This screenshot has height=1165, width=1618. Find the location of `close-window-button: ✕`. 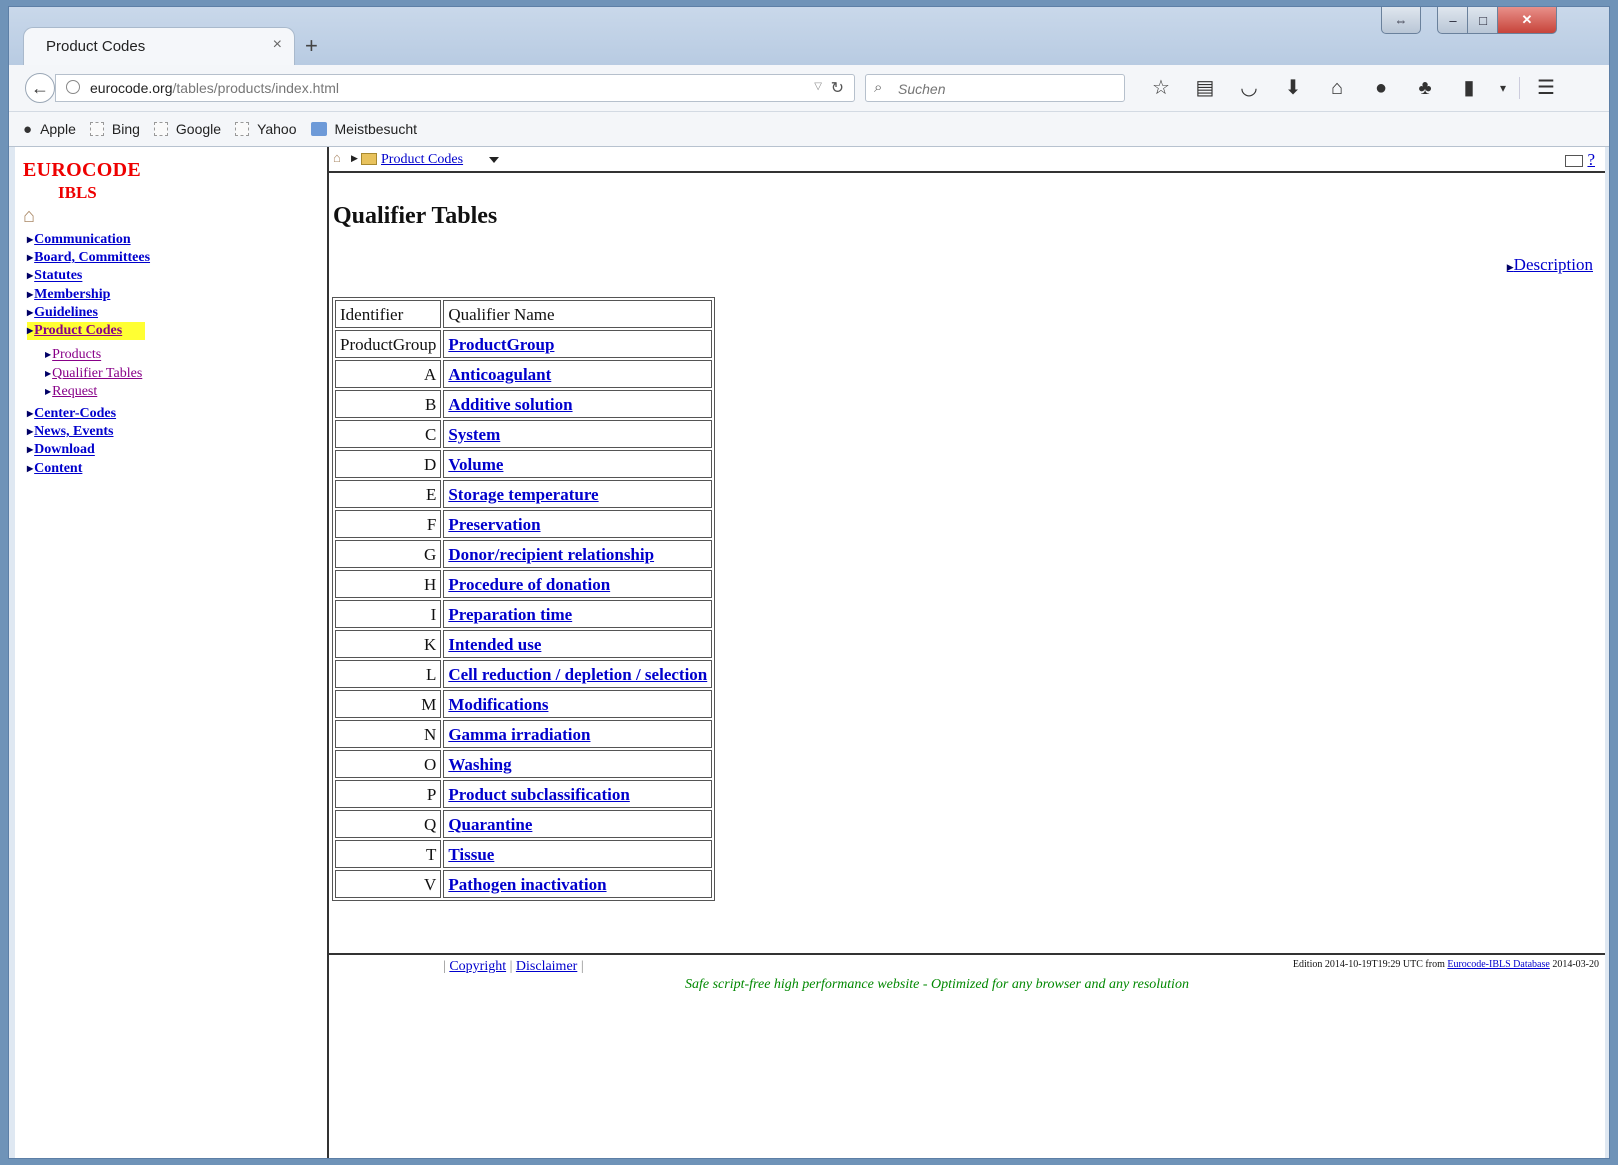

close-window-button: ✕ is located at coordinates (1527, 20).